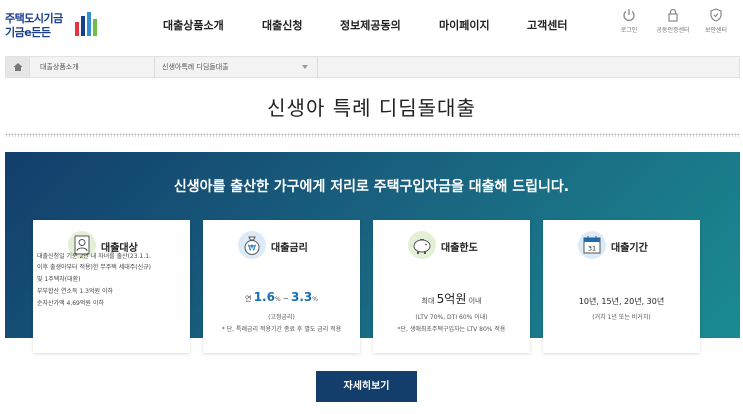  Describe the element at coordinates (372, 67) in the screenshot. I see `breadcrumb: 대출상품소개 신생아특례 디딤돌대출` at that location.